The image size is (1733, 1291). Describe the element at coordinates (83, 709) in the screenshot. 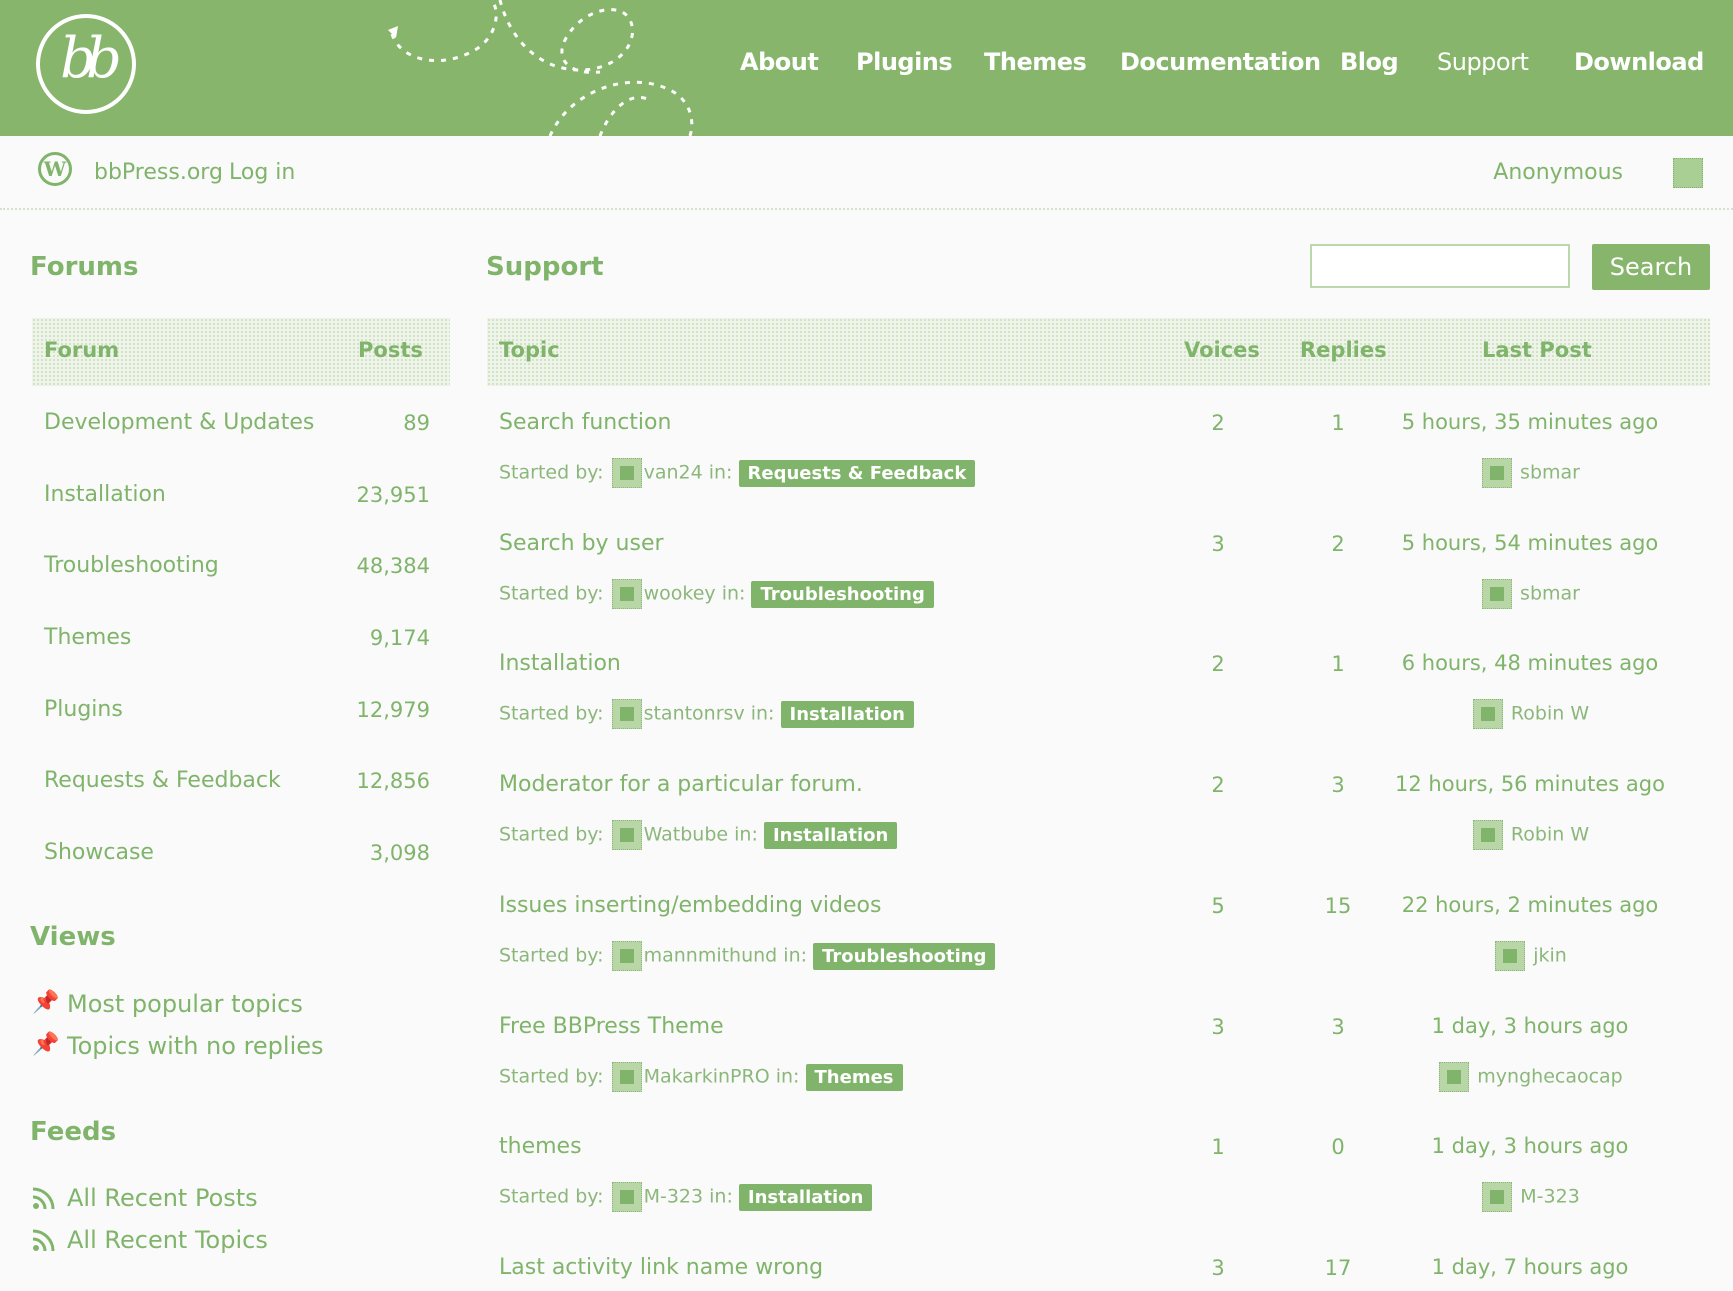

I see `forum-link: Plugins` at that location.